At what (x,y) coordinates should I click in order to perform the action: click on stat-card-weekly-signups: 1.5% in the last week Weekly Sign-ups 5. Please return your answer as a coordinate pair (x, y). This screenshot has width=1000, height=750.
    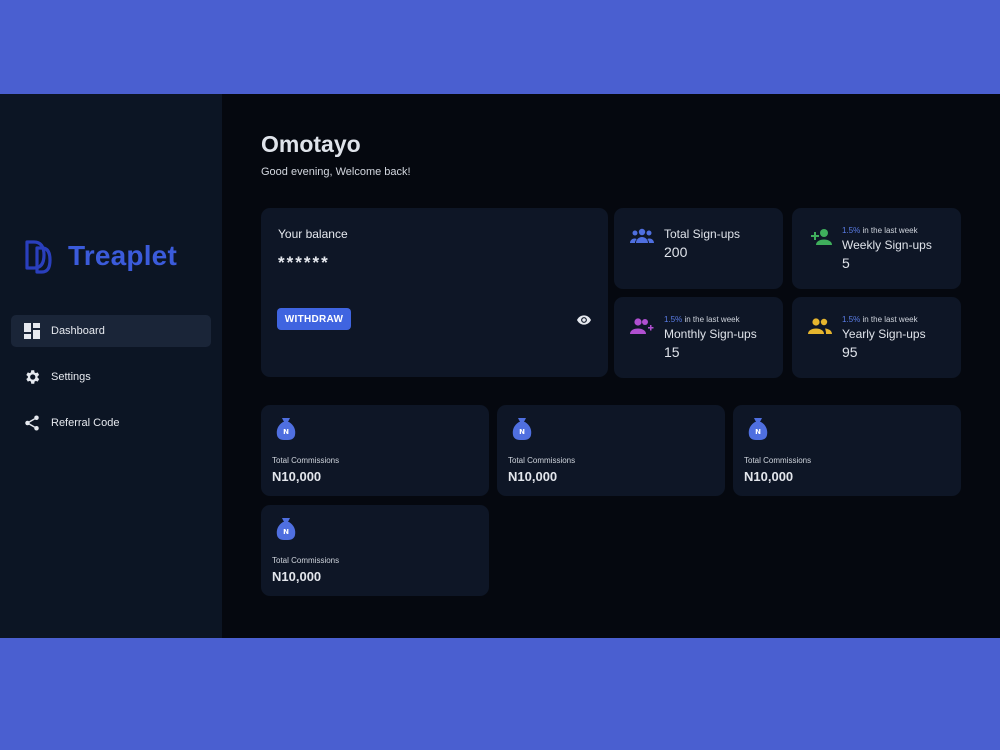
    Looking at the image, I should click on (876, 248).